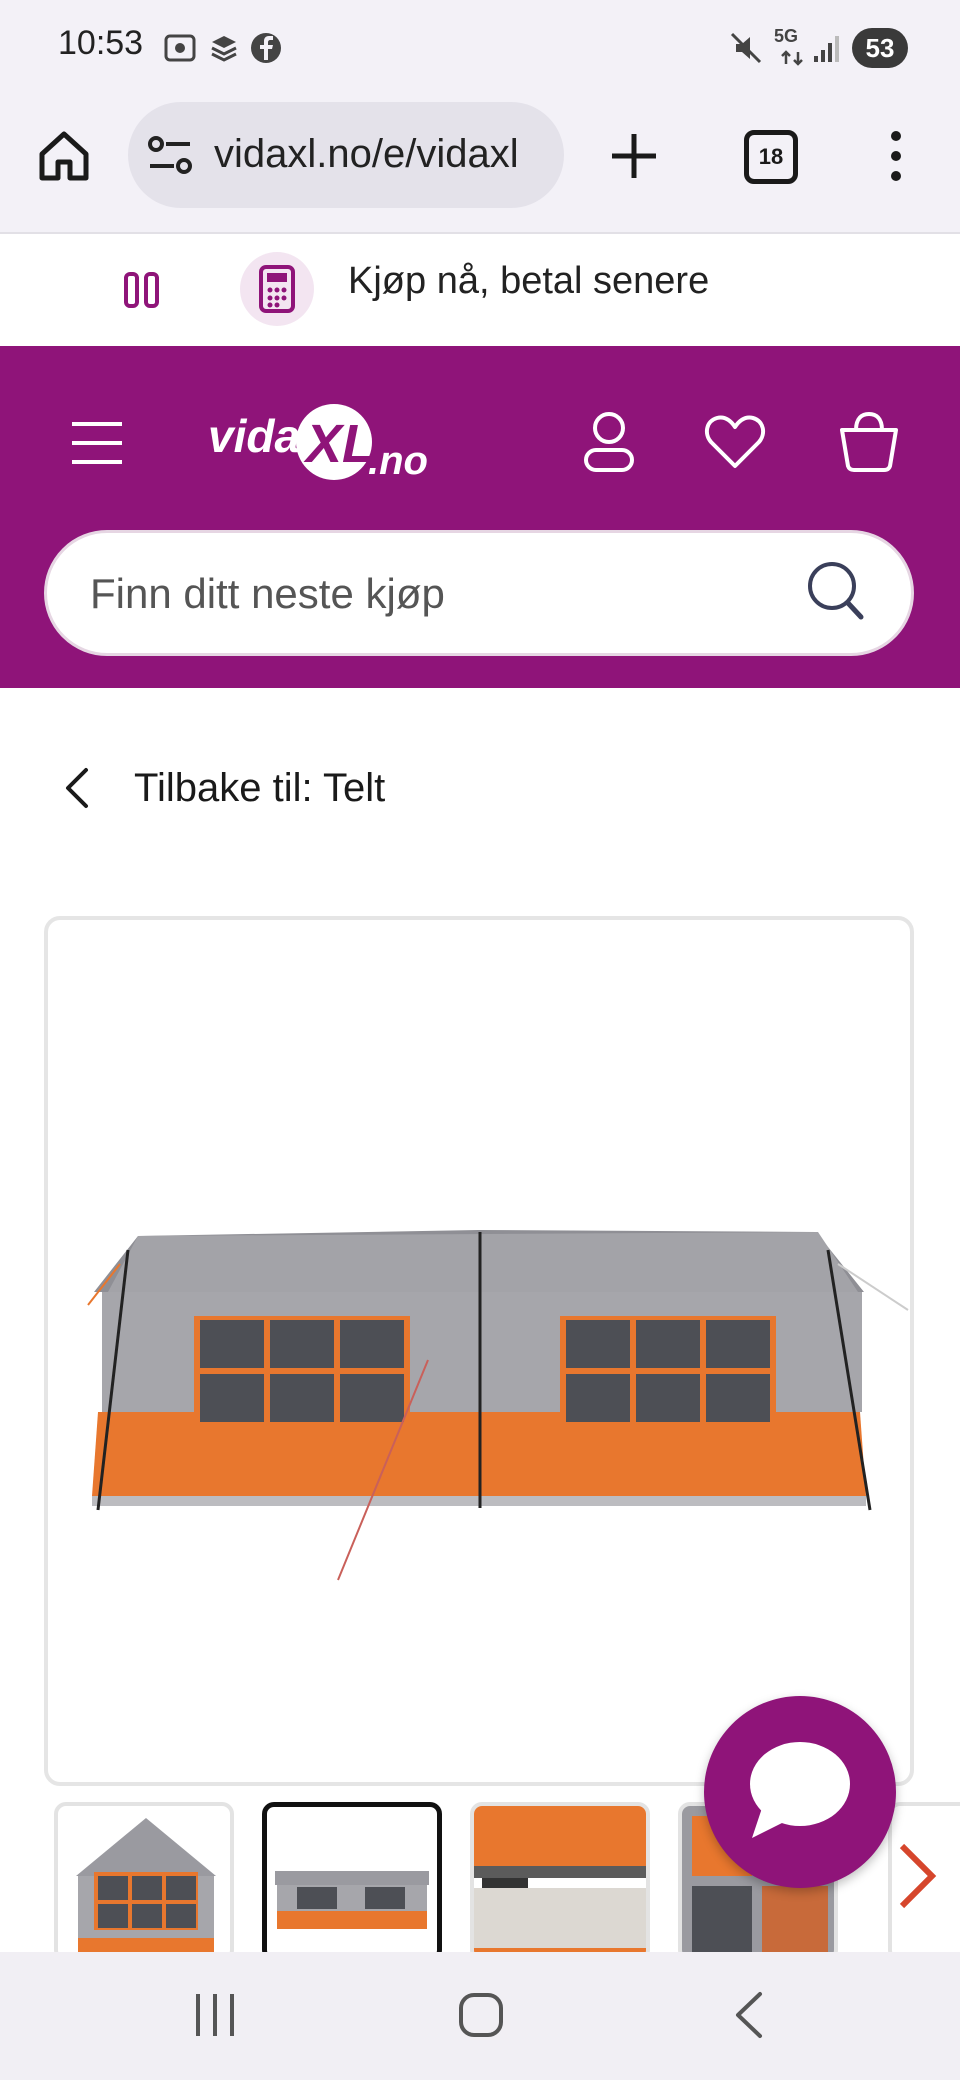  What do you see at coordinates (880, 48) in the screenshot?
I see `battery-indicator: 53` at bounding box center [880, 48].